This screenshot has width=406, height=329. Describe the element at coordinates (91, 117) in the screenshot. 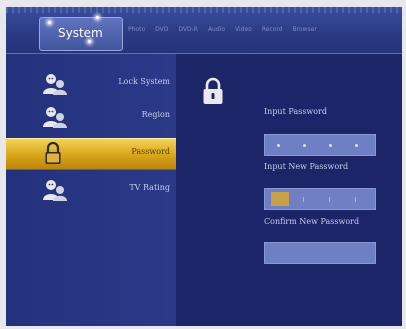

I see `menu-item-region: Region` at that location.